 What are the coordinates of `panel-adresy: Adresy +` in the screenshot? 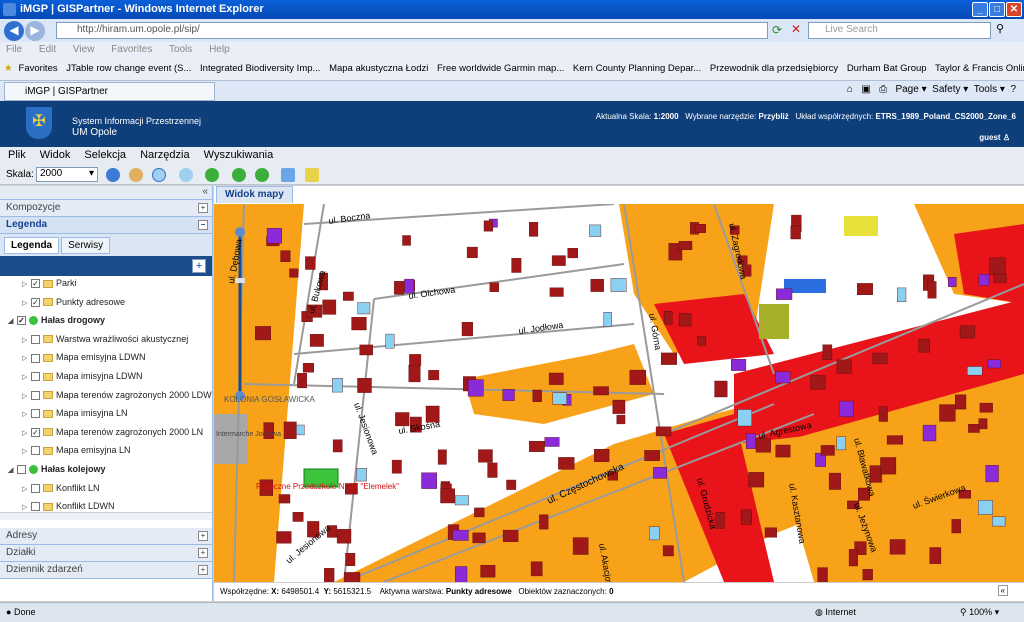 It's located at (106, 536).